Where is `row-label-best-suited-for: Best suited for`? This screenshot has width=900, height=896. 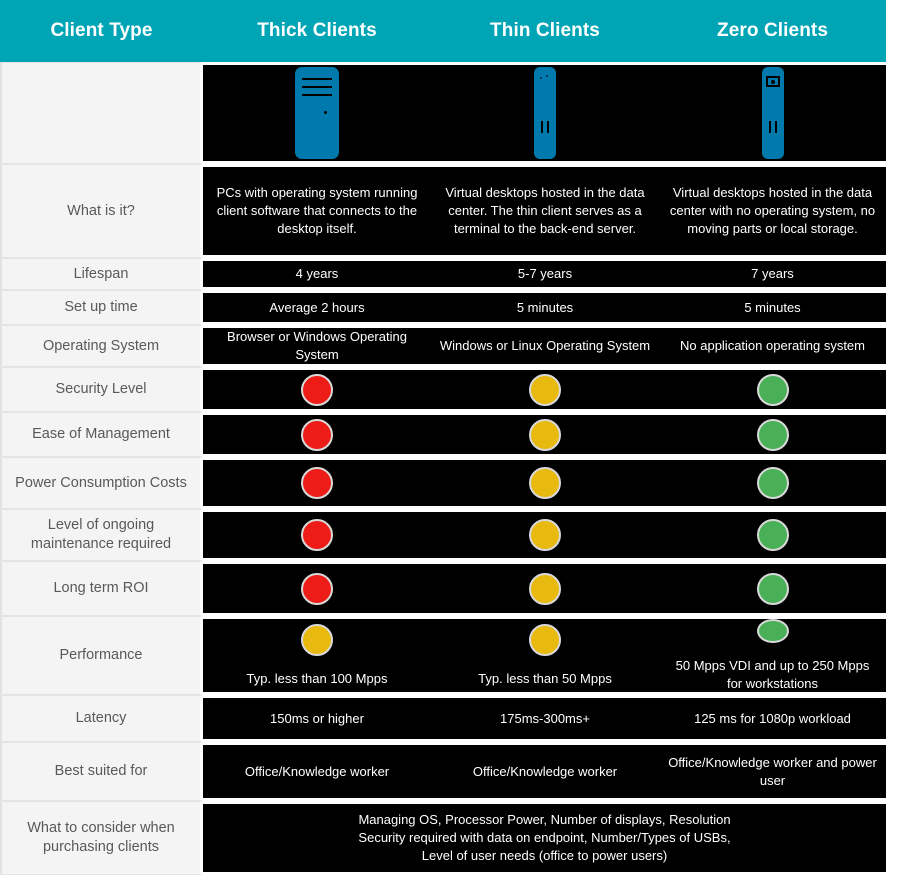 row-label-best-suited-for: Best suited for is located at coordinates (101, 771).